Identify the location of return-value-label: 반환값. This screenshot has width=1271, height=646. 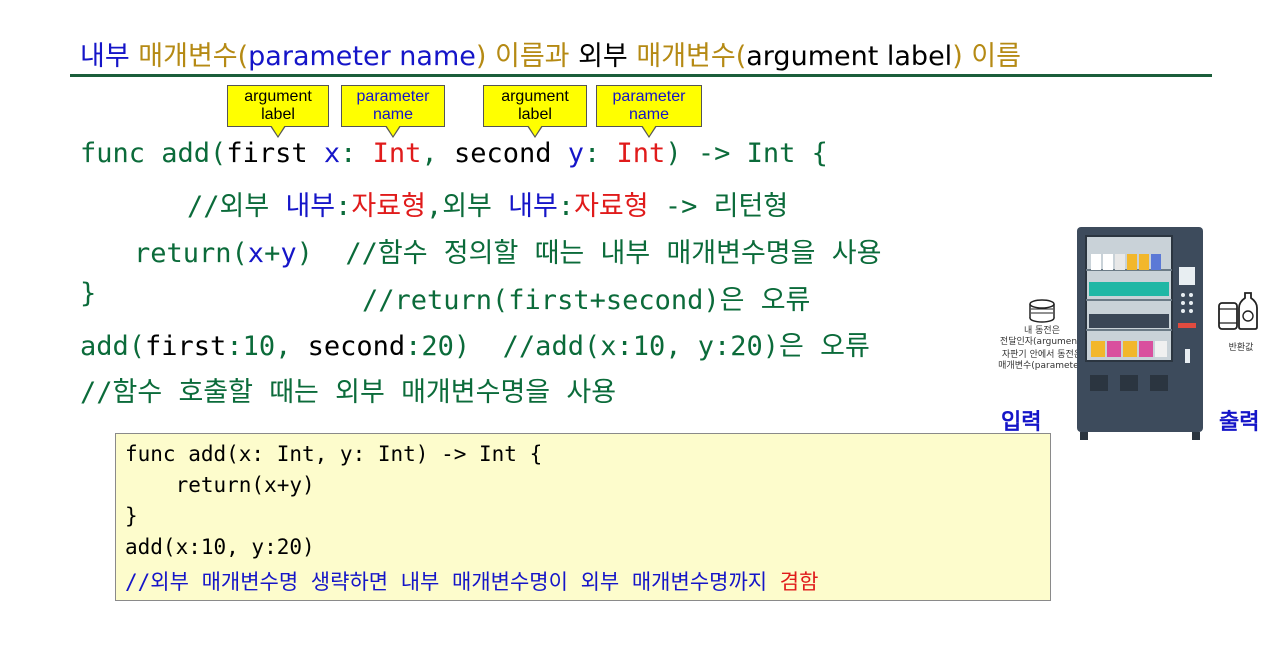
(1241, 348).